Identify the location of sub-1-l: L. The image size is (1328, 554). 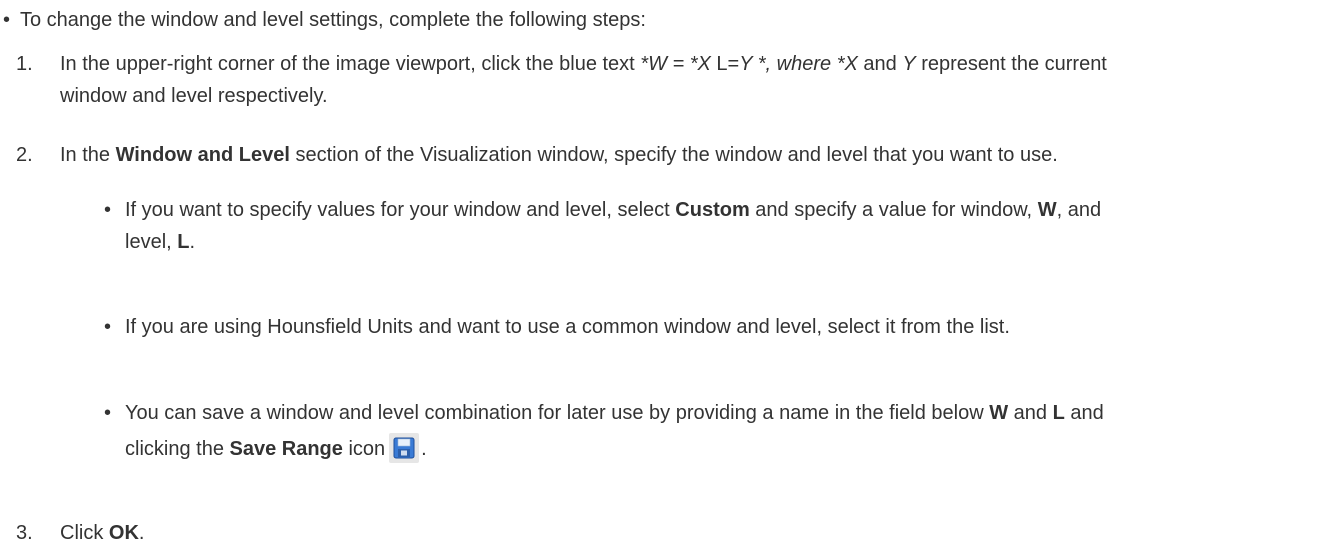
(183, 242).